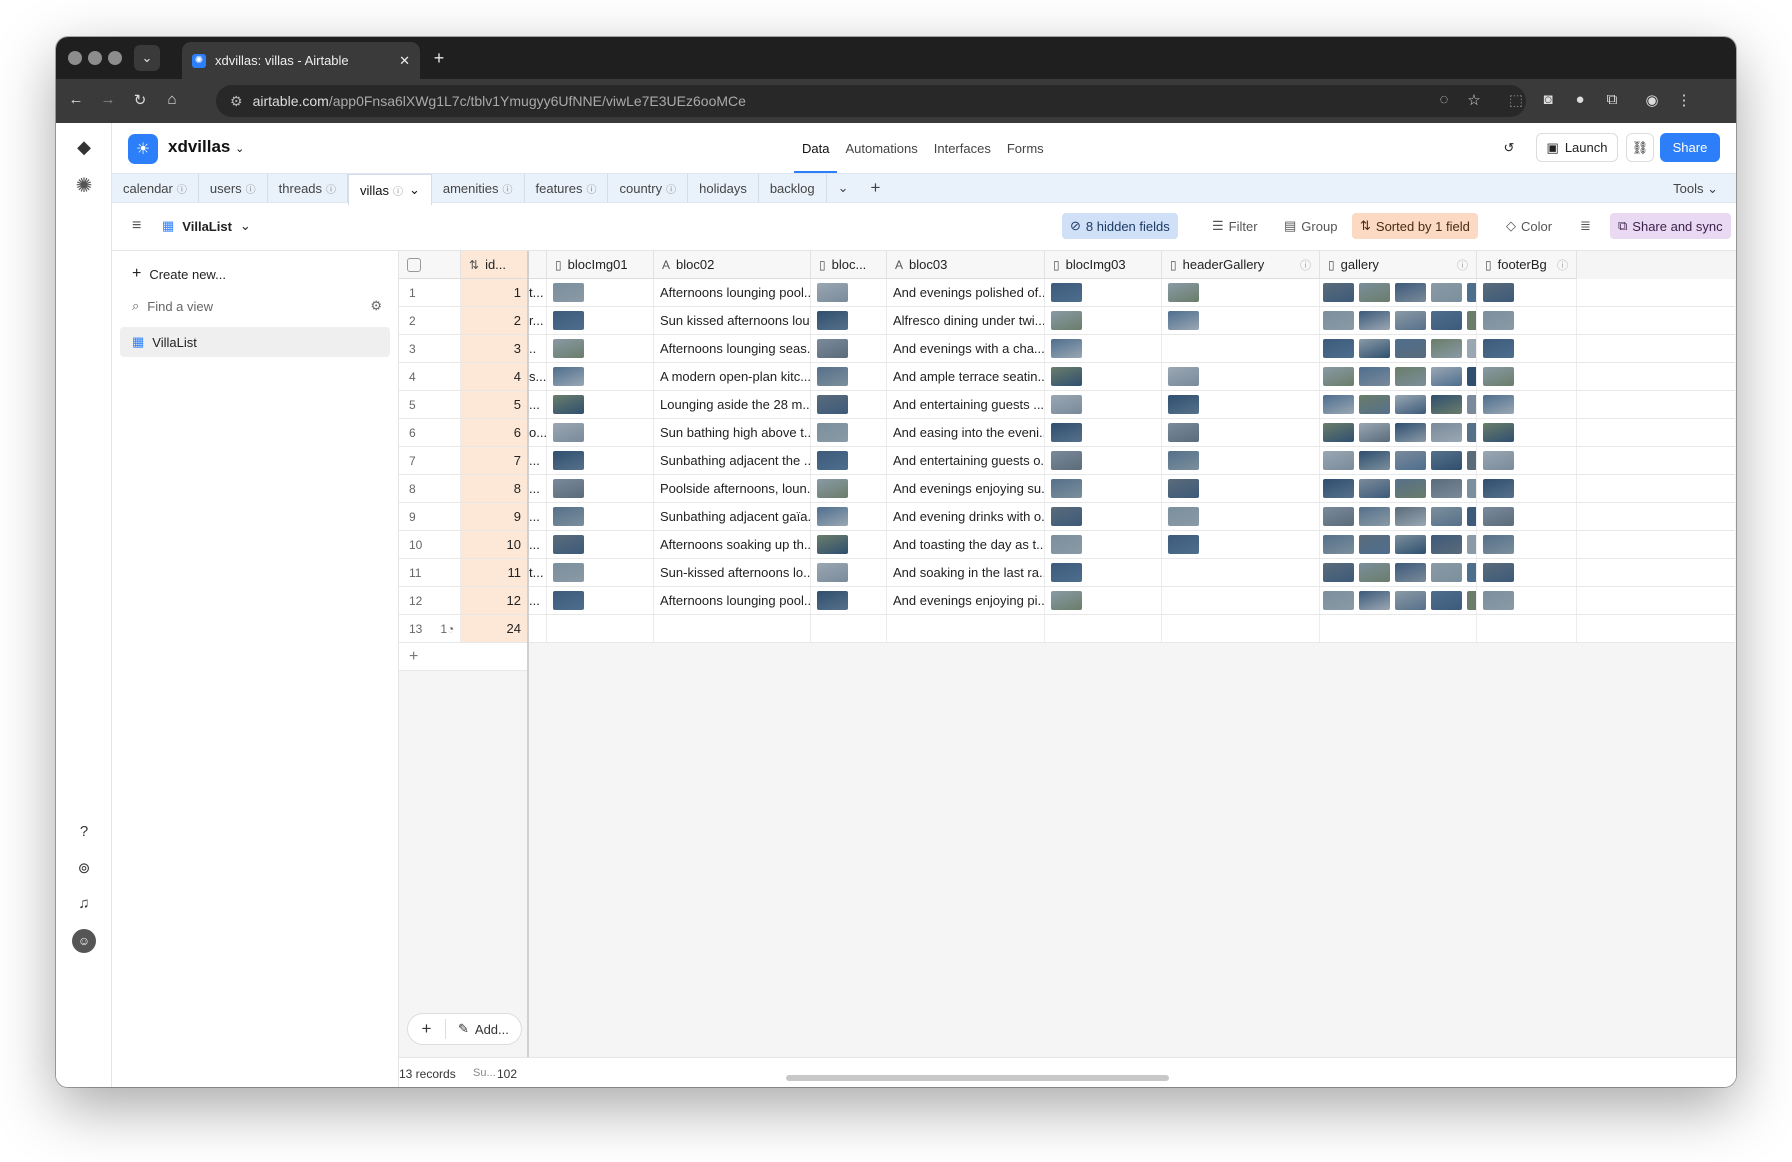 This screenshot has width=1792, height=1162. I want to click on copy-link-icon: ⛓, so click(1640, 147).